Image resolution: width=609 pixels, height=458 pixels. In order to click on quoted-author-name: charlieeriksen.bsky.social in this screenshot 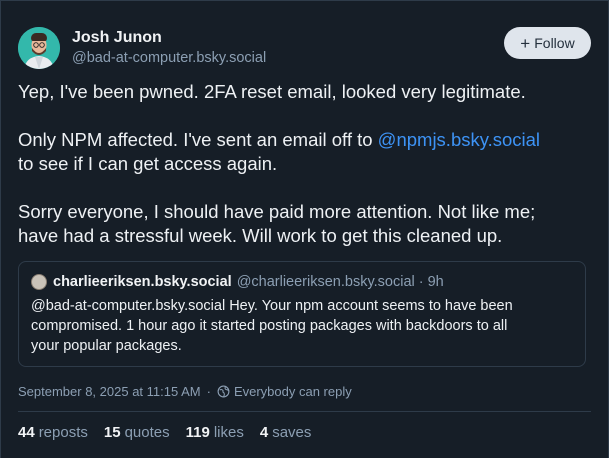, I will do `click(142, 282)`.